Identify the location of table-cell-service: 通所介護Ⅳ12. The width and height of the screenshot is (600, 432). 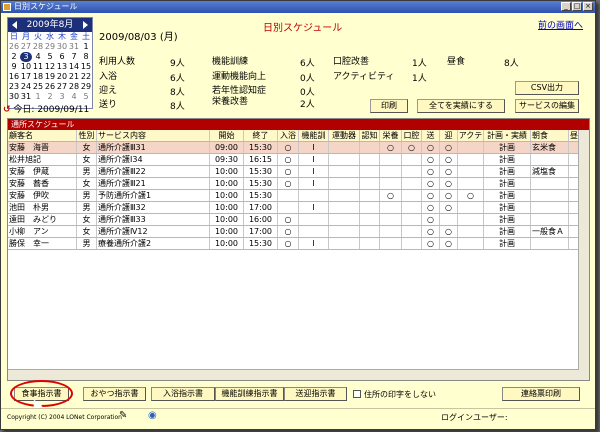
(153, 231).